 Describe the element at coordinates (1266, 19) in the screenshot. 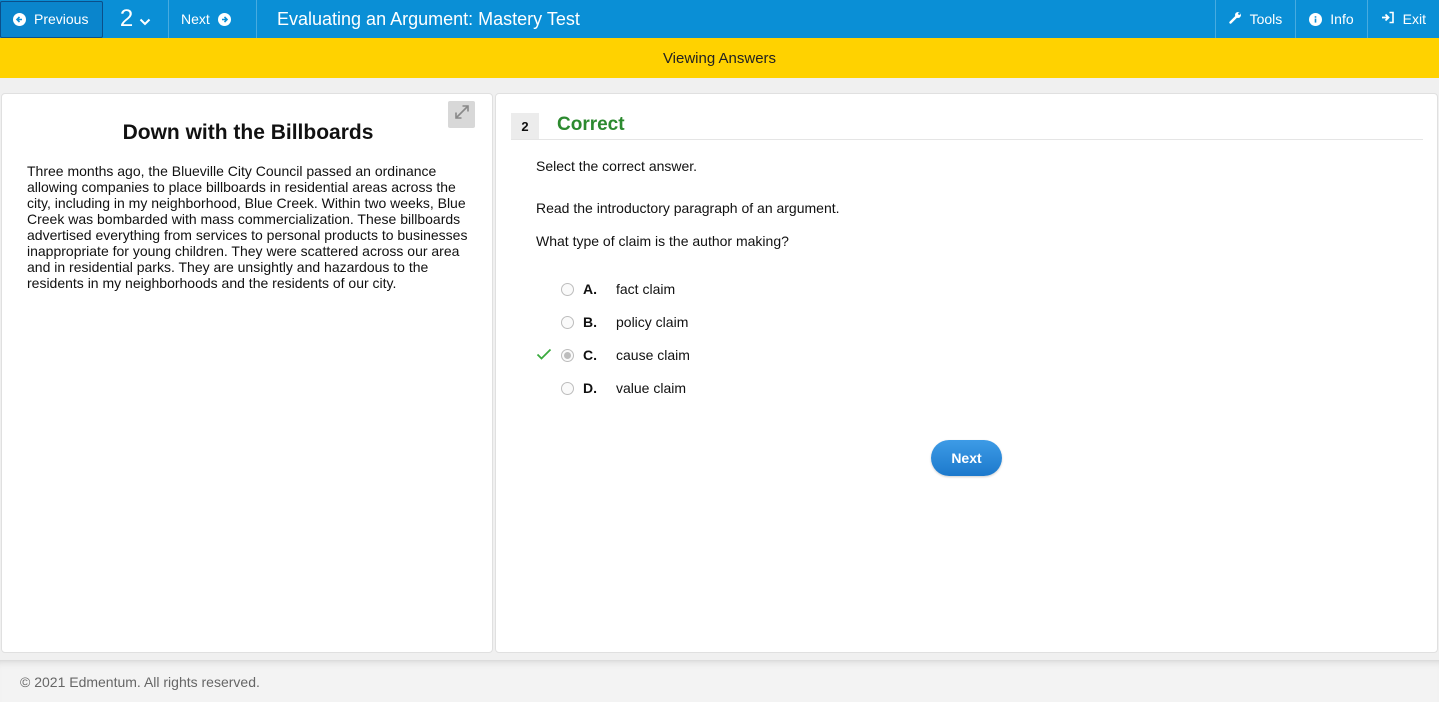

I see `tools-label: Tools` at that location.